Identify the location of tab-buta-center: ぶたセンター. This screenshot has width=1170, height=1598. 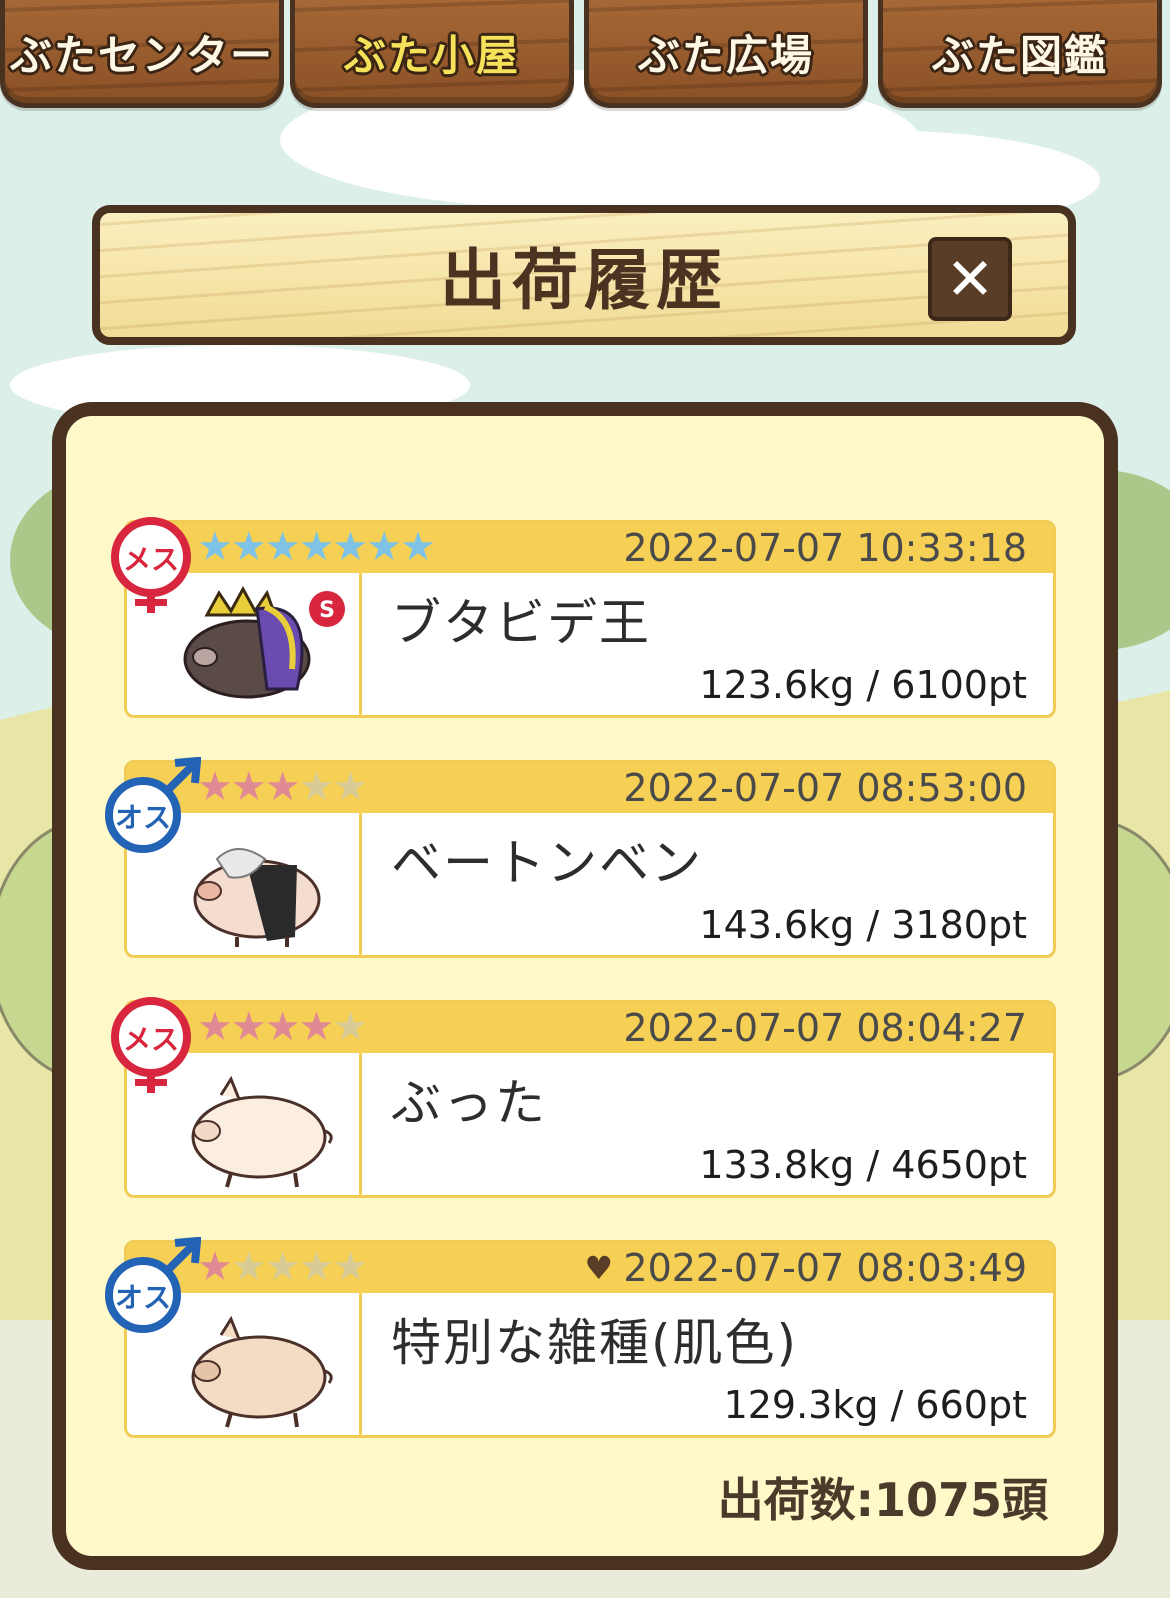
(142, 54).